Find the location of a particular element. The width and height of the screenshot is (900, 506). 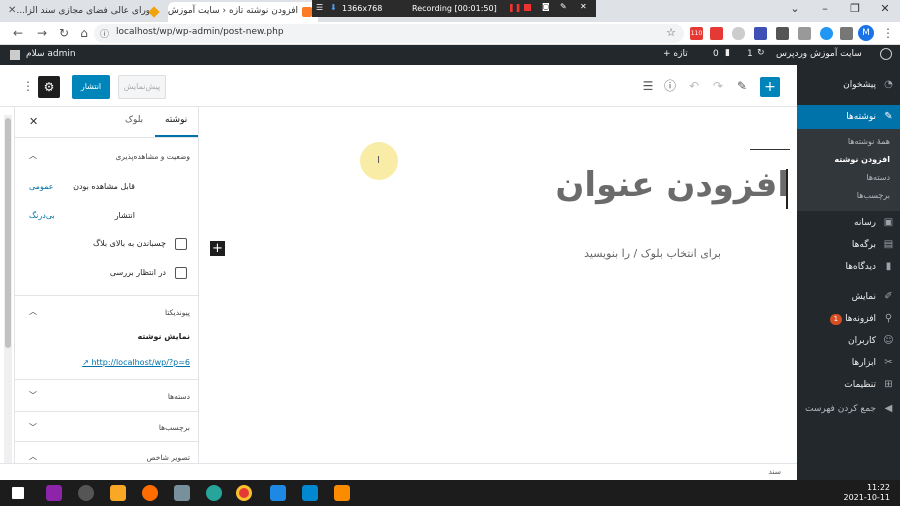

more-options-icon: ⋮ is located at coordinates (28, 86).